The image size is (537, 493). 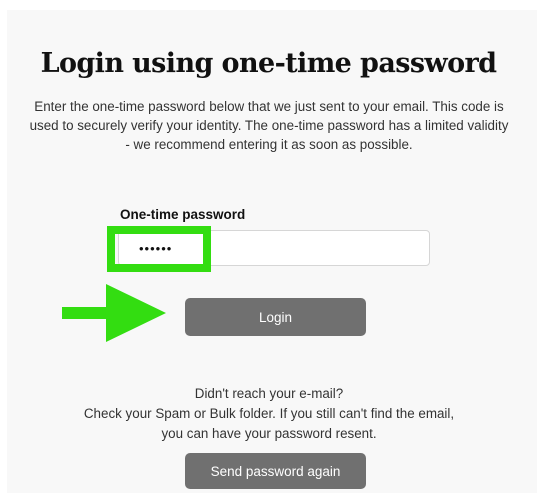 I want to click on right-arrow-icon, so click(x=114, y=313).